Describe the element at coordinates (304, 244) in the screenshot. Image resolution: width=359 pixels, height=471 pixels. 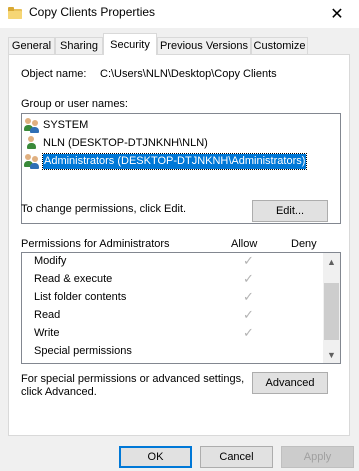
I see `deny-column-header: Deny` at that location.